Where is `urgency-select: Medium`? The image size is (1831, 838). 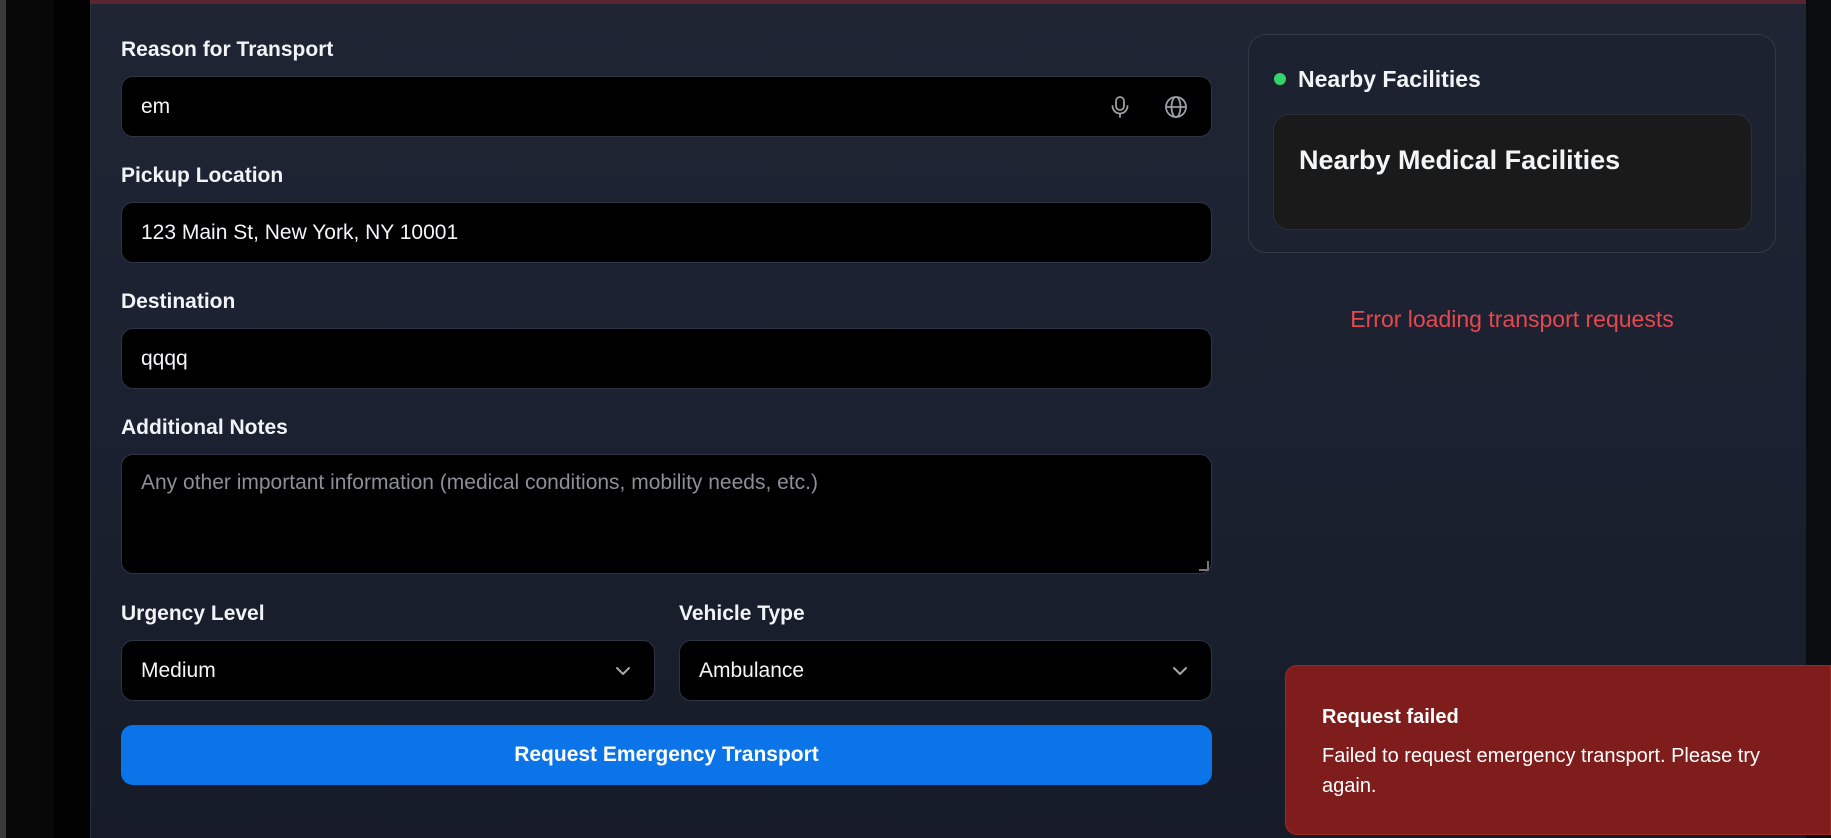
urgency-select: Medium is located at coordinates (388, 670).